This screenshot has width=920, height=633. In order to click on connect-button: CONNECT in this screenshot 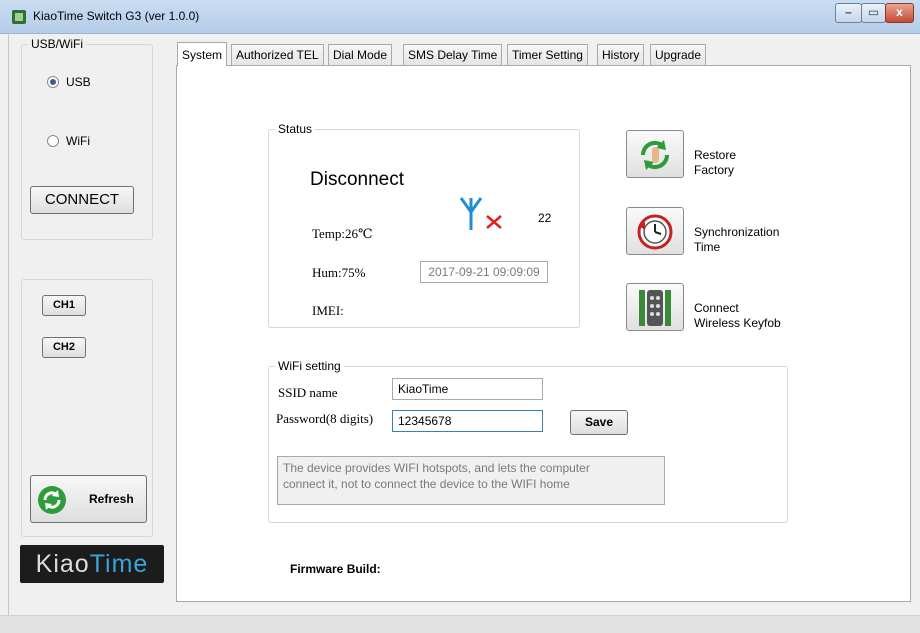, I will do `click(82, 200)`.